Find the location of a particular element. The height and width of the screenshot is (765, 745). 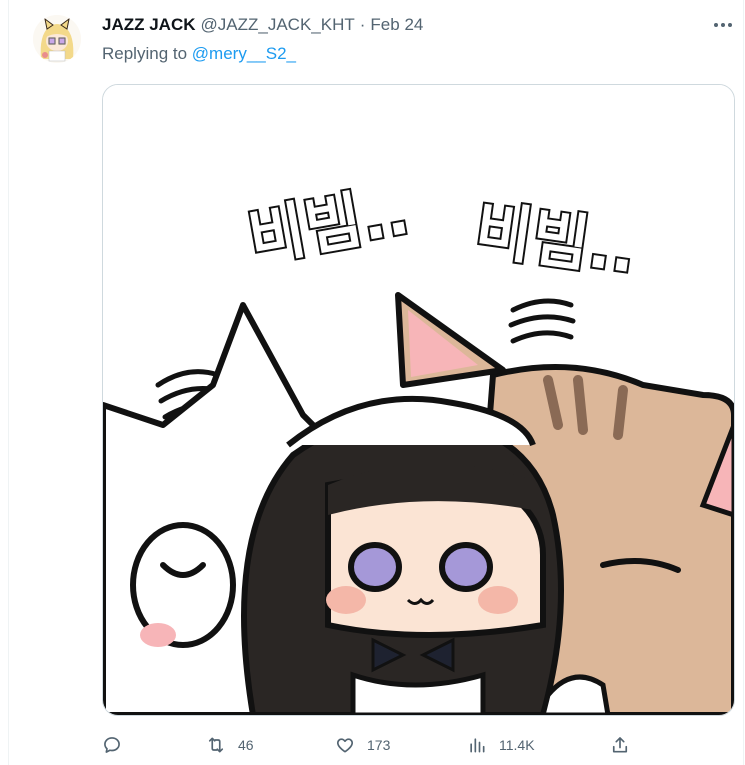

share-button is located at coordinates (620, 745).